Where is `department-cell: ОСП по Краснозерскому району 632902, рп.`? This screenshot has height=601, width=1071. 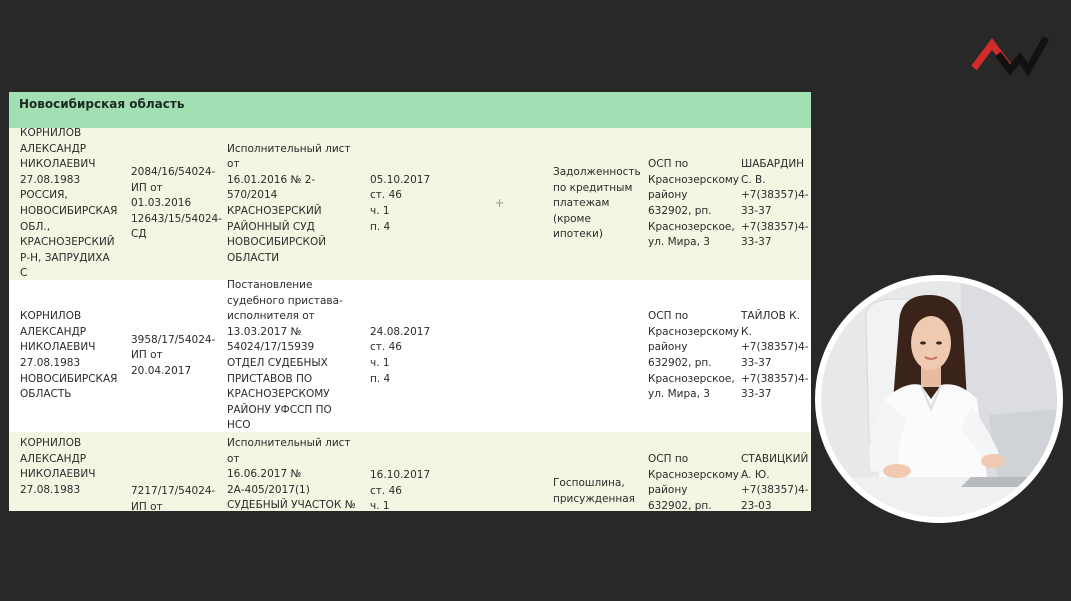
department-cell: ОСП по Краснозерскому району 632902, рп. is located at coordinates (693, 482).